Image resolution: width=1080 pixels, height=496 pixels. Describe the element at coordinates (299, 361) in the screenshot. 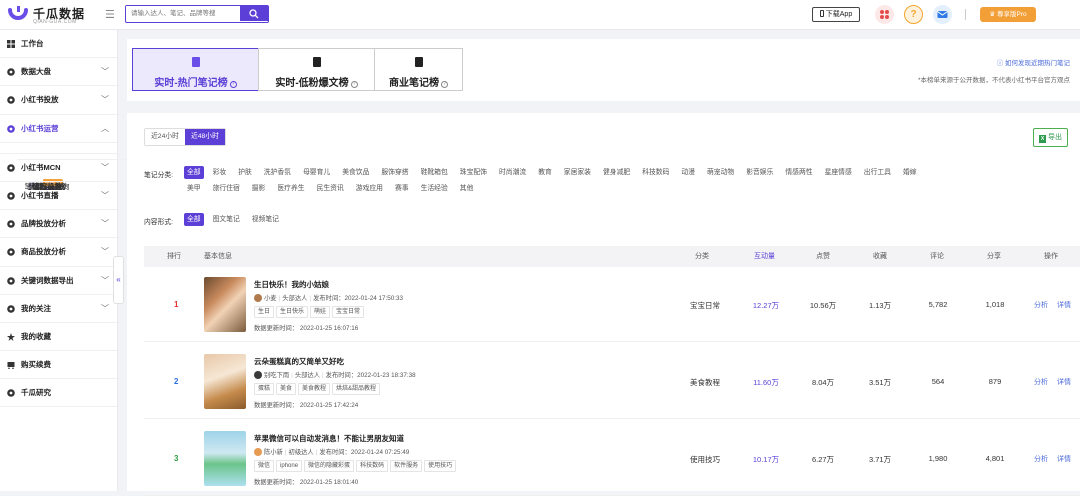

I see `note-title: 云朵蛋糕真的又简单又好吃` at that location.